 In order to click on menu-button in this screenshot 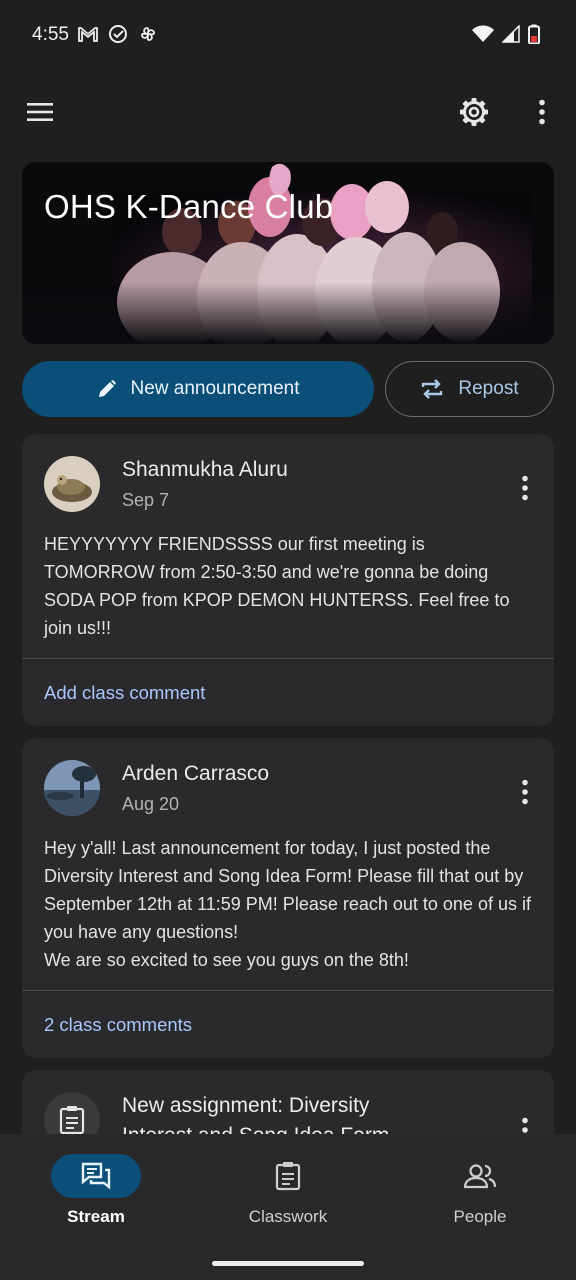, I will do `click(40, 112)`.